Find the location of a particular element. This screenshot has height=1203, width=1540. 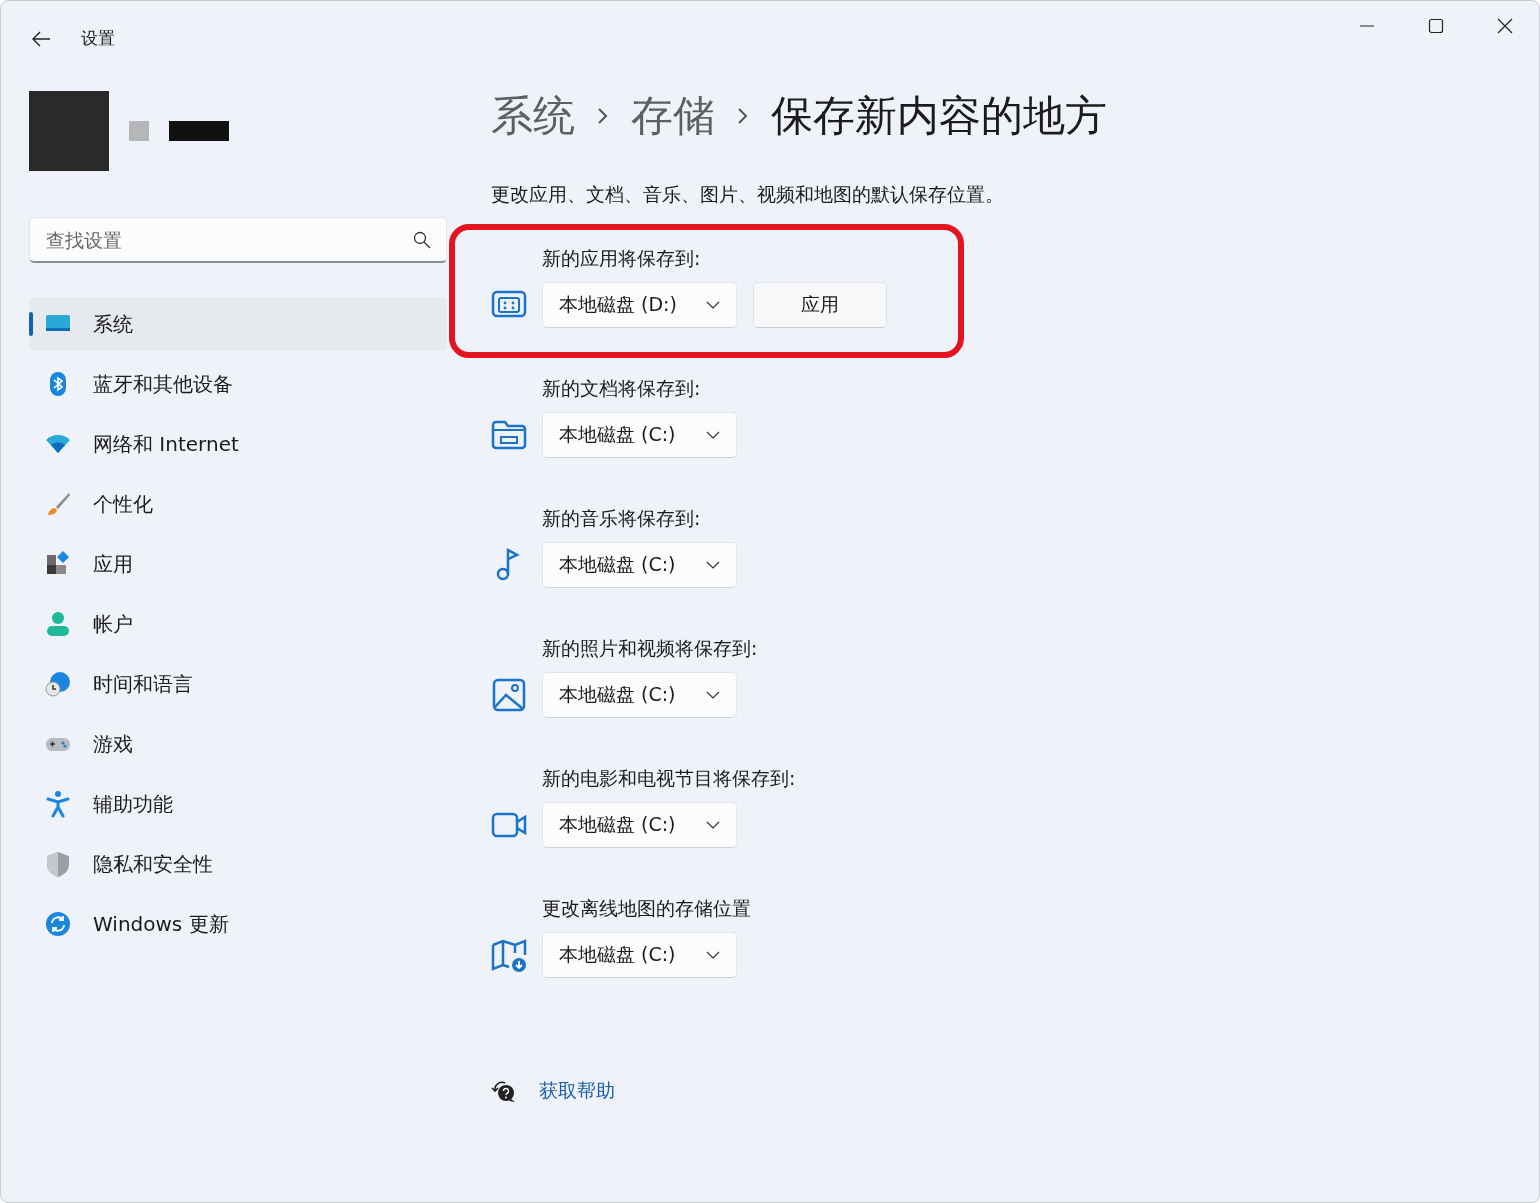

setting-label: 更改离线地图的存储位置 is located at coordinates (647, 908).